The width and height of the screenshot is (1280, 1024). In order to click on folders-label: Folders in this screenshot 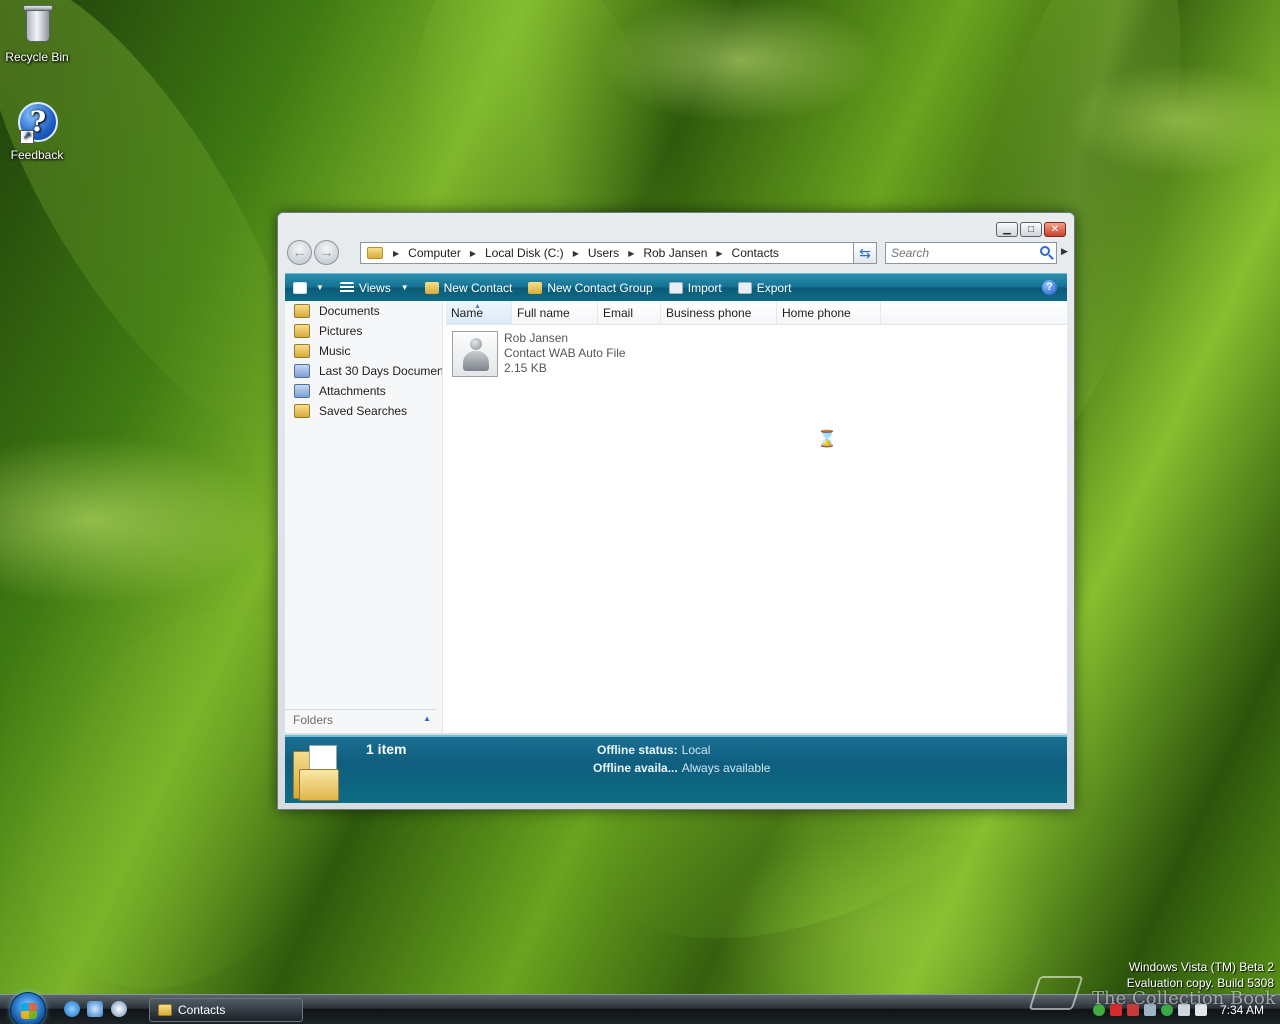, I will do `click(313, 720)`.